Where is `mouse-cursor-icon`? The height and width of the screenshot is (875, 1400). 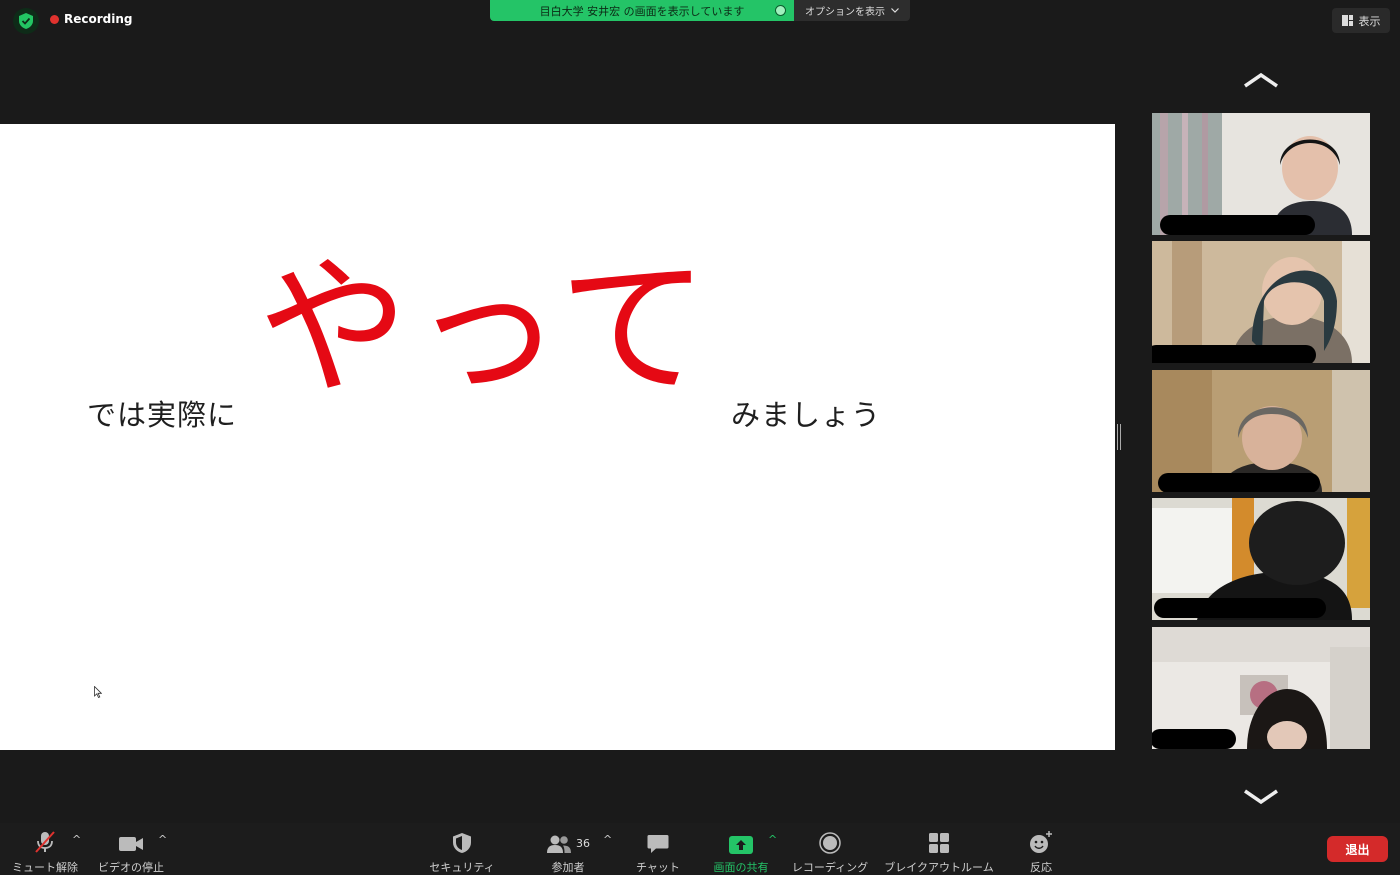
mouse-cursor-icon is located at coordinates (98, 692).